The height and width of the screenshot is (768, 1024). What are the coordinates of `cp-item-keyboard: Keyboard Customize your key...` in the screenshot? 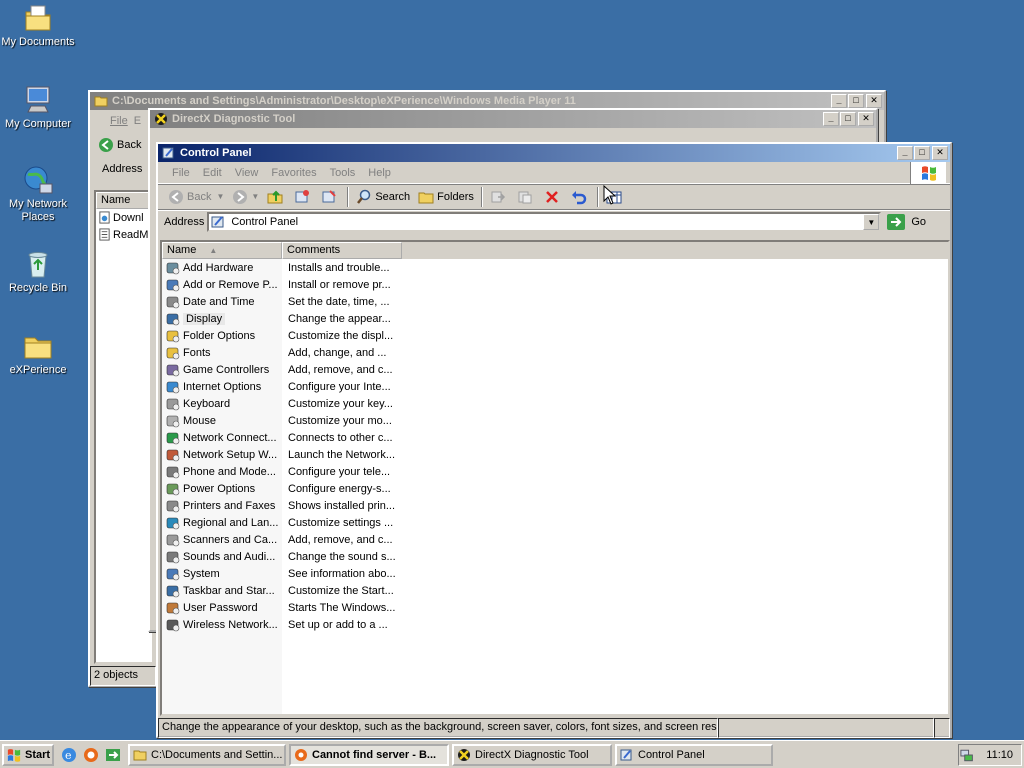 It's located at (555, 403).